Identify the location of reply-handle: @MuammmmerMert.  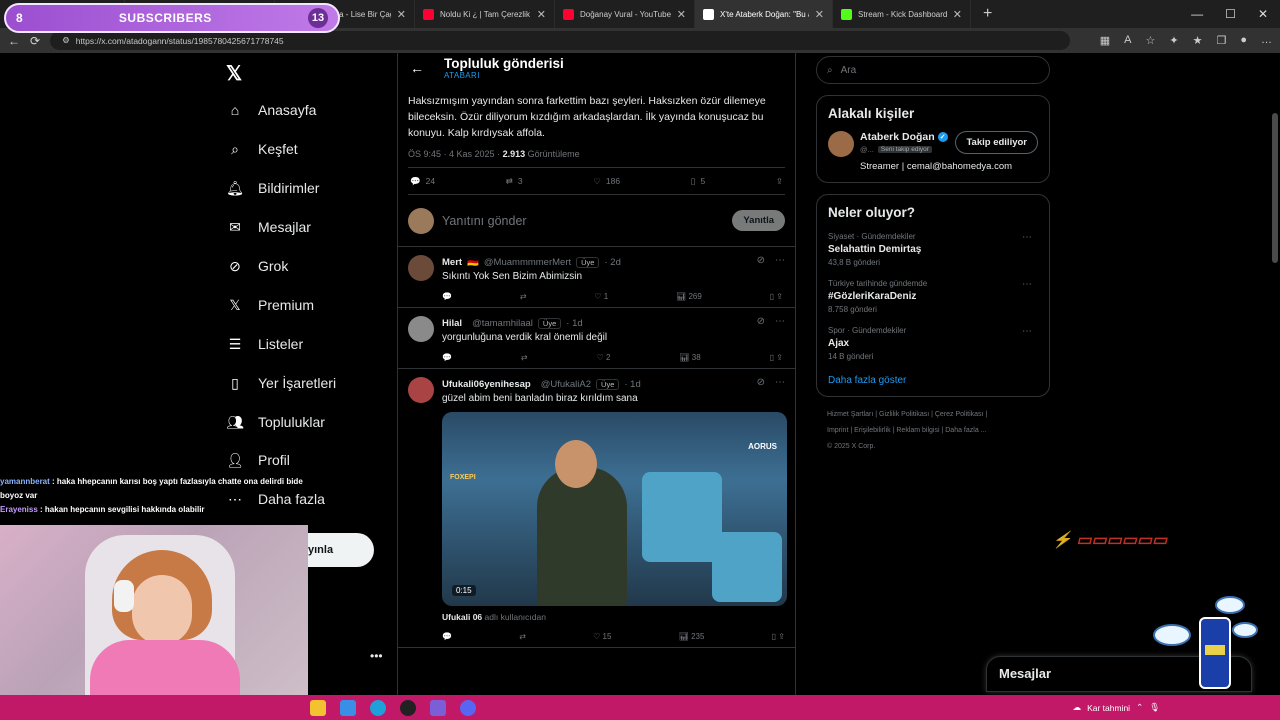
(527, 262).